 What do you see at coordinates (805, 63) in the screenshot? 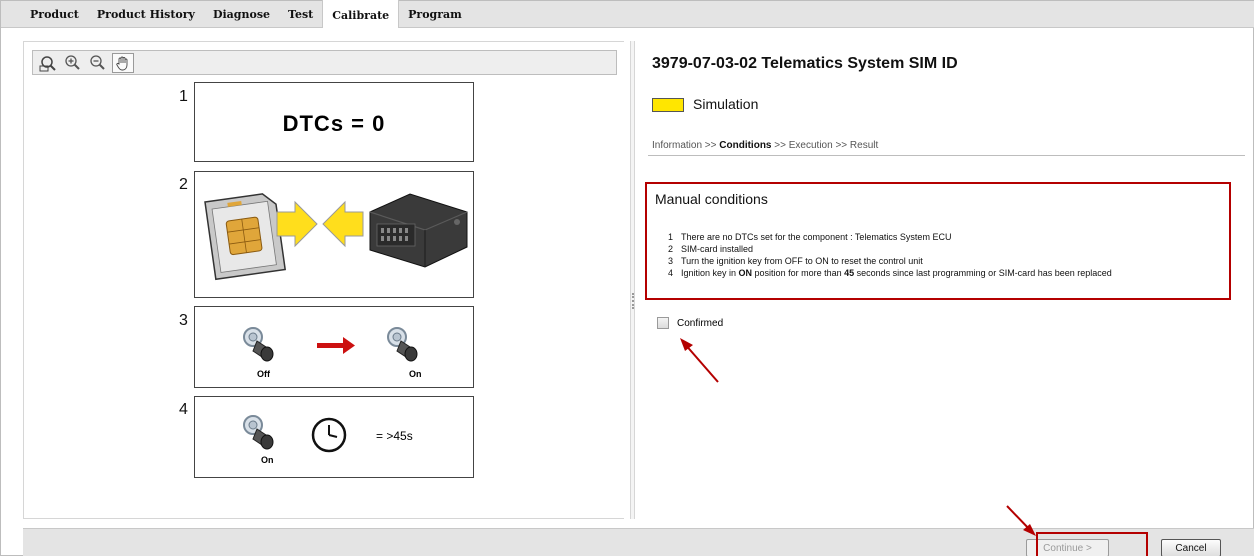
I see `page-title: 3979-07-03-02 Telematics System SIM ID` at bounding box center [805, 63].